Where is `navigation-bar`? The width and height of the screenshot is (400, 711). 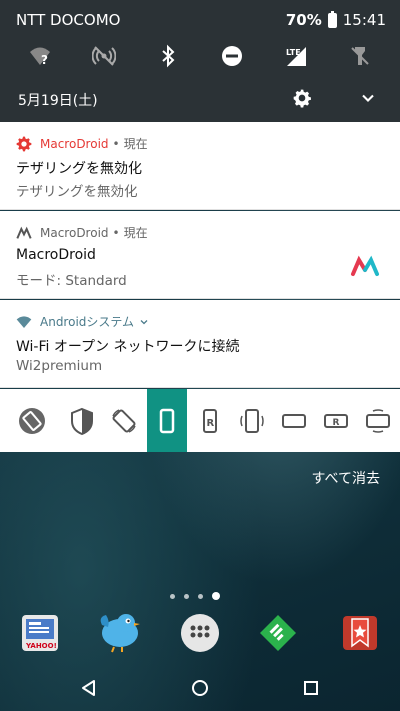 navigation-bar is located at coordinates (200, 688).